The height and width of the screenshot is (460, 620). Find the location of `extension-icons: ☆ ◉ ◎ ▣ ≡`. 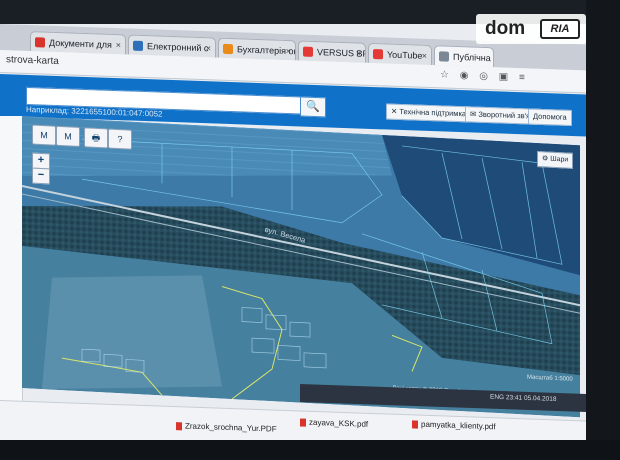

extension-icons: ☆ ◉ ◎ ▣ ≡ is located at coordinates (484, 76).